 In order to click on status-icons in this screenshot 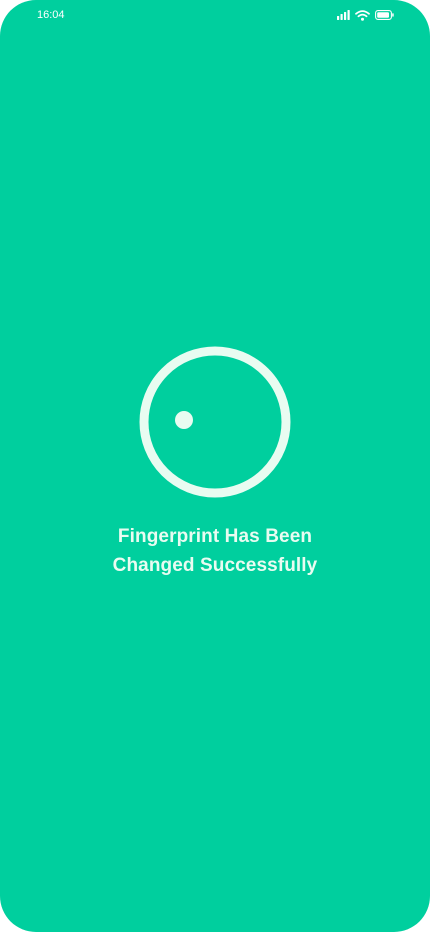, I will do `click(365, 15)`.